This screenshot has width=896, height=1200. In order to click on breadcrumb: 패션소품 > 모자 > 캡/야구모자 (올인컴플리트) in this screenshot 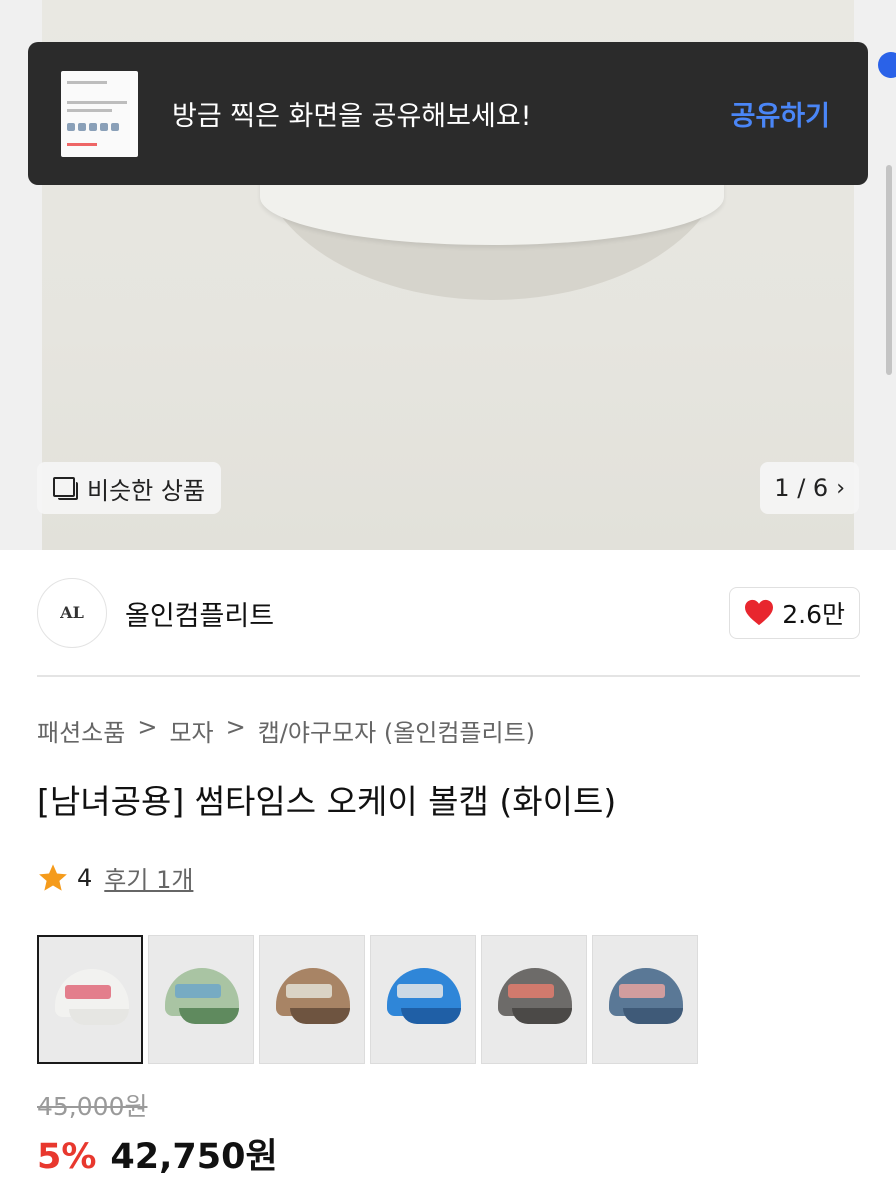, I will do `click(286, 730)`.